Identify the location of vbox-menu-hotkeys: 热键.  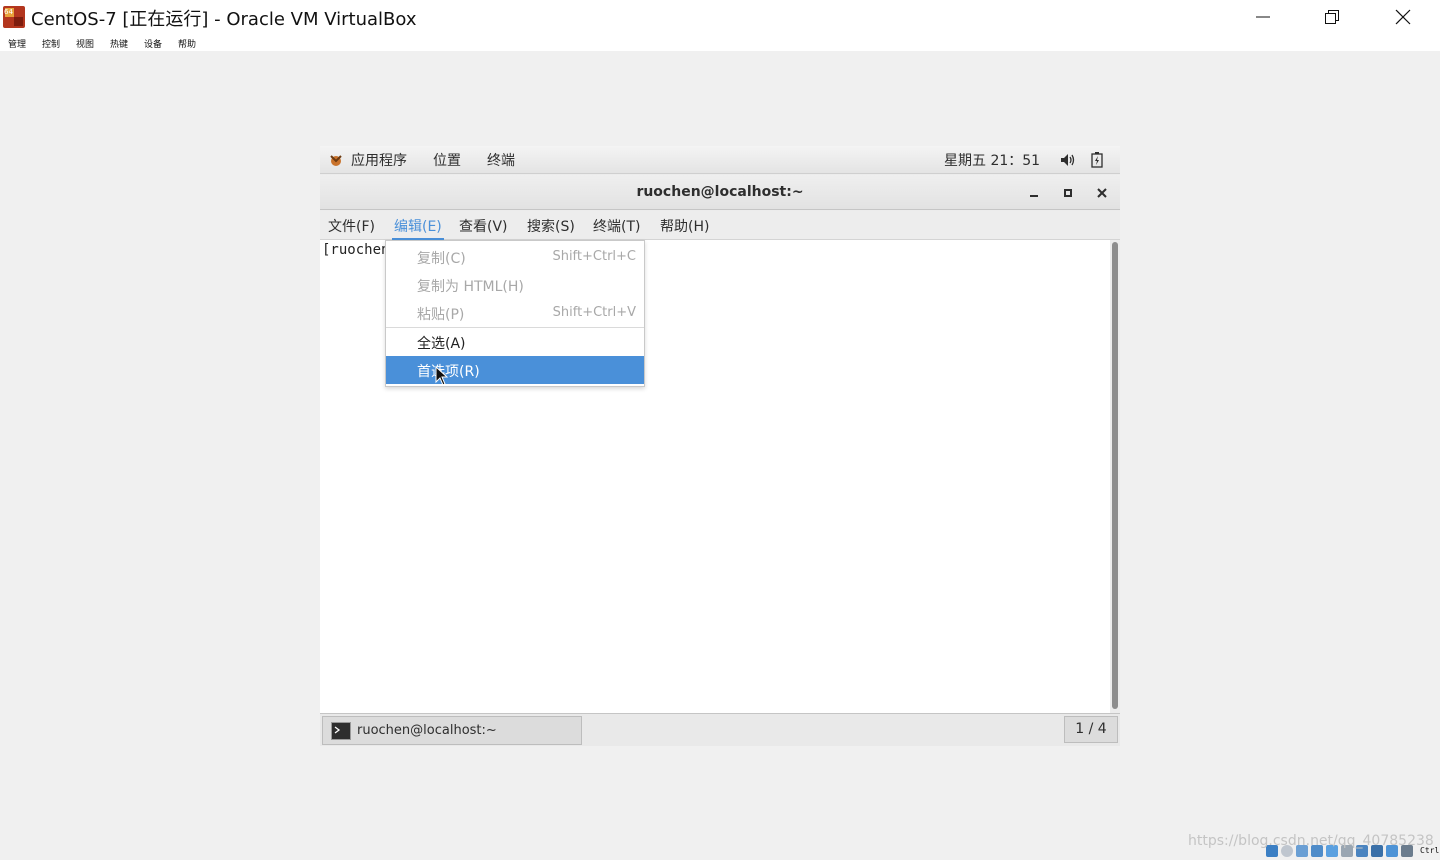
(119, 43).